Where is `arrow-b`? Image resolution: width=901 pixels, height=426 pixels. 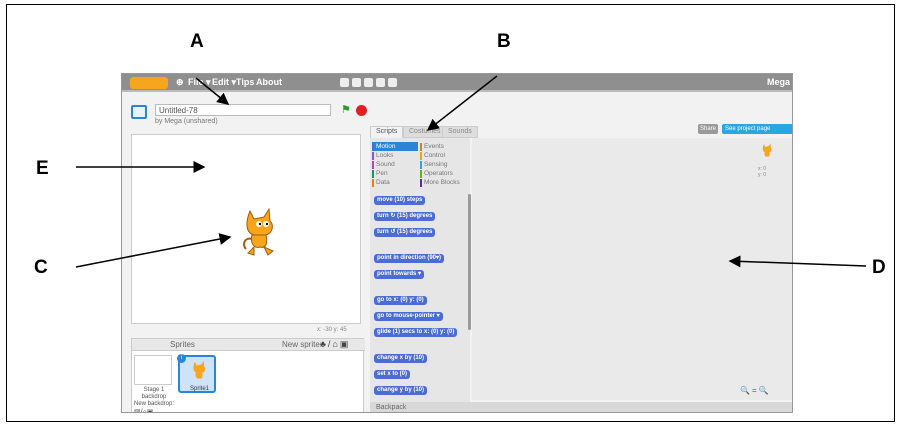 arrow-b is located at coordinates (462, 103).